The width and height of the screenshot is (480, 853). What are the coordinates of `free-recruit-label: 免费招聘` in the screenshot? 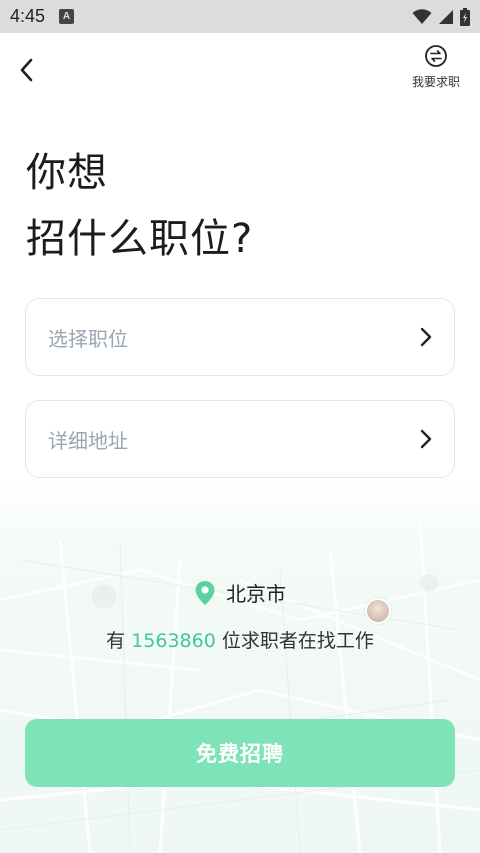 It's located at (240, 754).